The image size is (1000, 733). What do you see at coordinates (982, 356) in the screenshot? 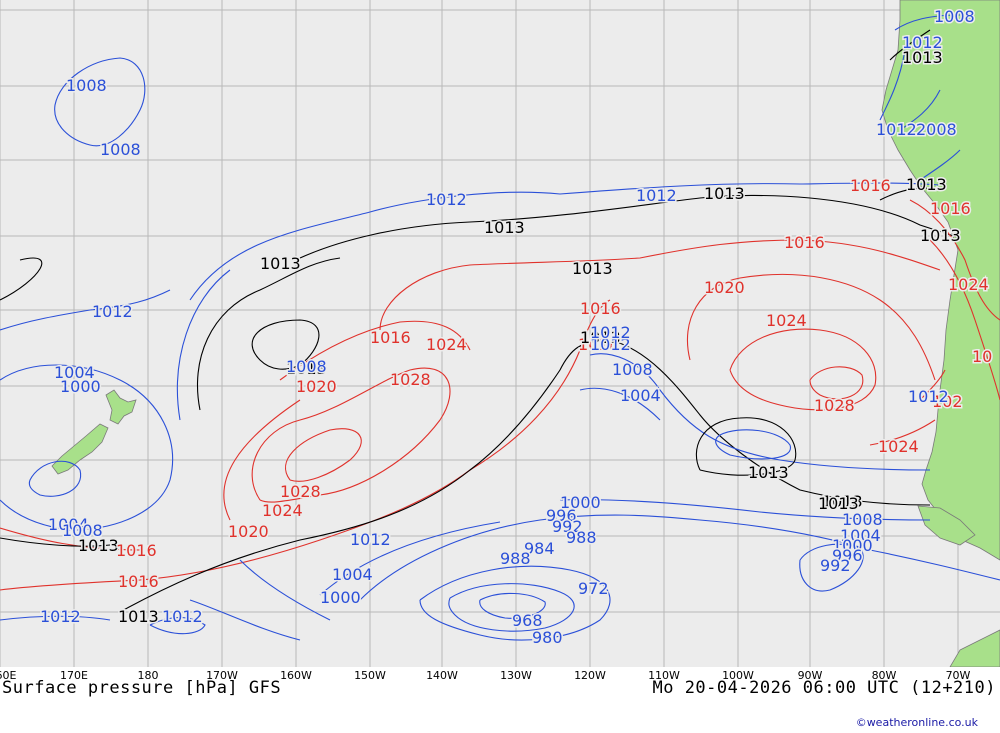
I see `isobar-label: 10` at bounding box center [982, 356].